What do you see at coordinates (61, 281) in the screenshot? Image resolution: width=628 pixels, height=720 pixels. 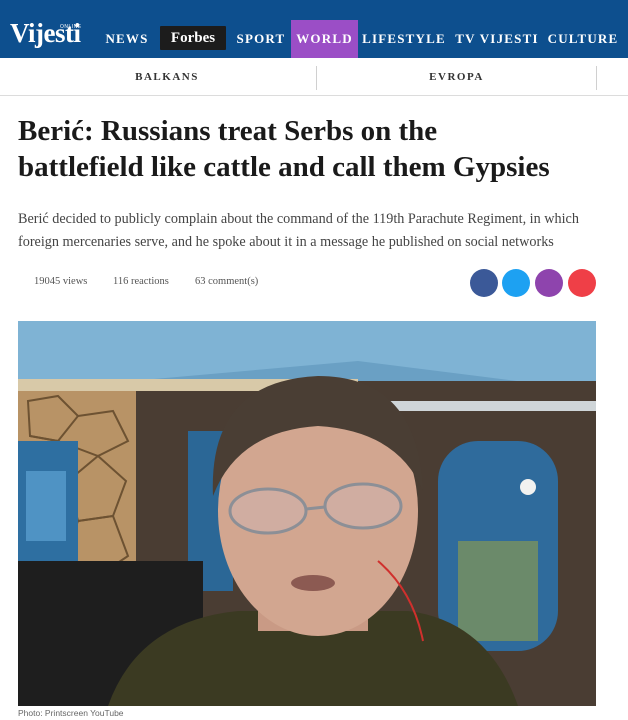 I see `views-count: 19045 views` at bounding box center [61, 281].